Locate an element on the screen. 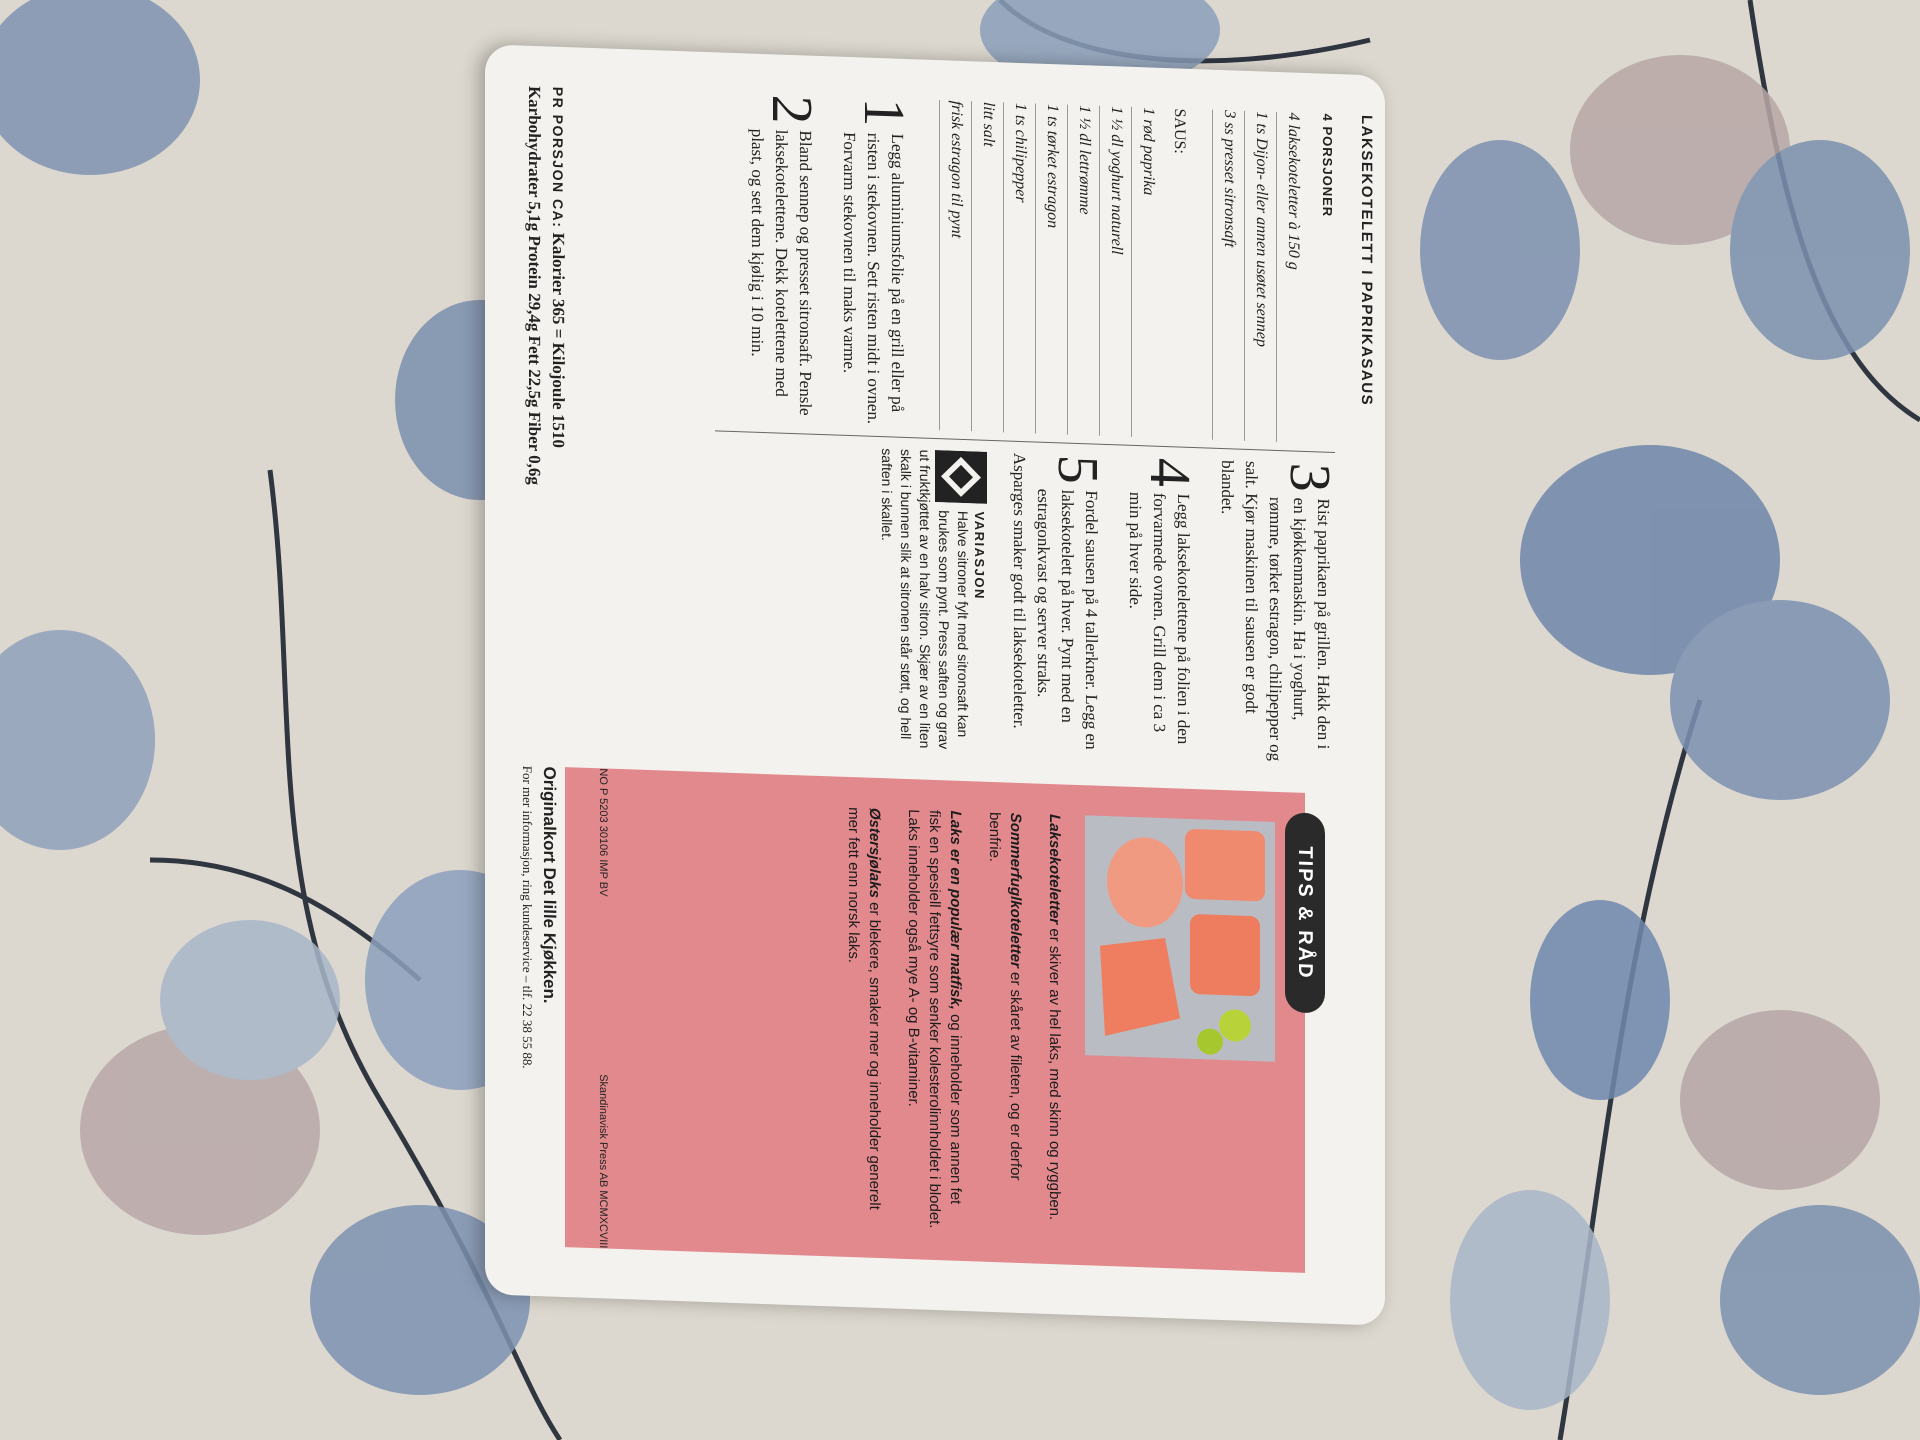 The width and height of the screenshot is (1920, 1440). ingredient-item: 4 laksekoteletter à 150 g is located at coordinates (1292, 277).